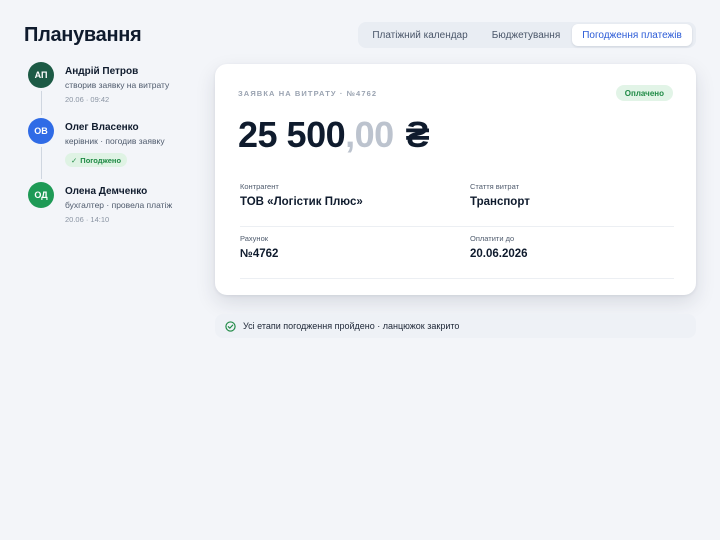 This screenshot has width=720, height=540. I want to click on step-name: Андрій Петров, so click(102, 71).